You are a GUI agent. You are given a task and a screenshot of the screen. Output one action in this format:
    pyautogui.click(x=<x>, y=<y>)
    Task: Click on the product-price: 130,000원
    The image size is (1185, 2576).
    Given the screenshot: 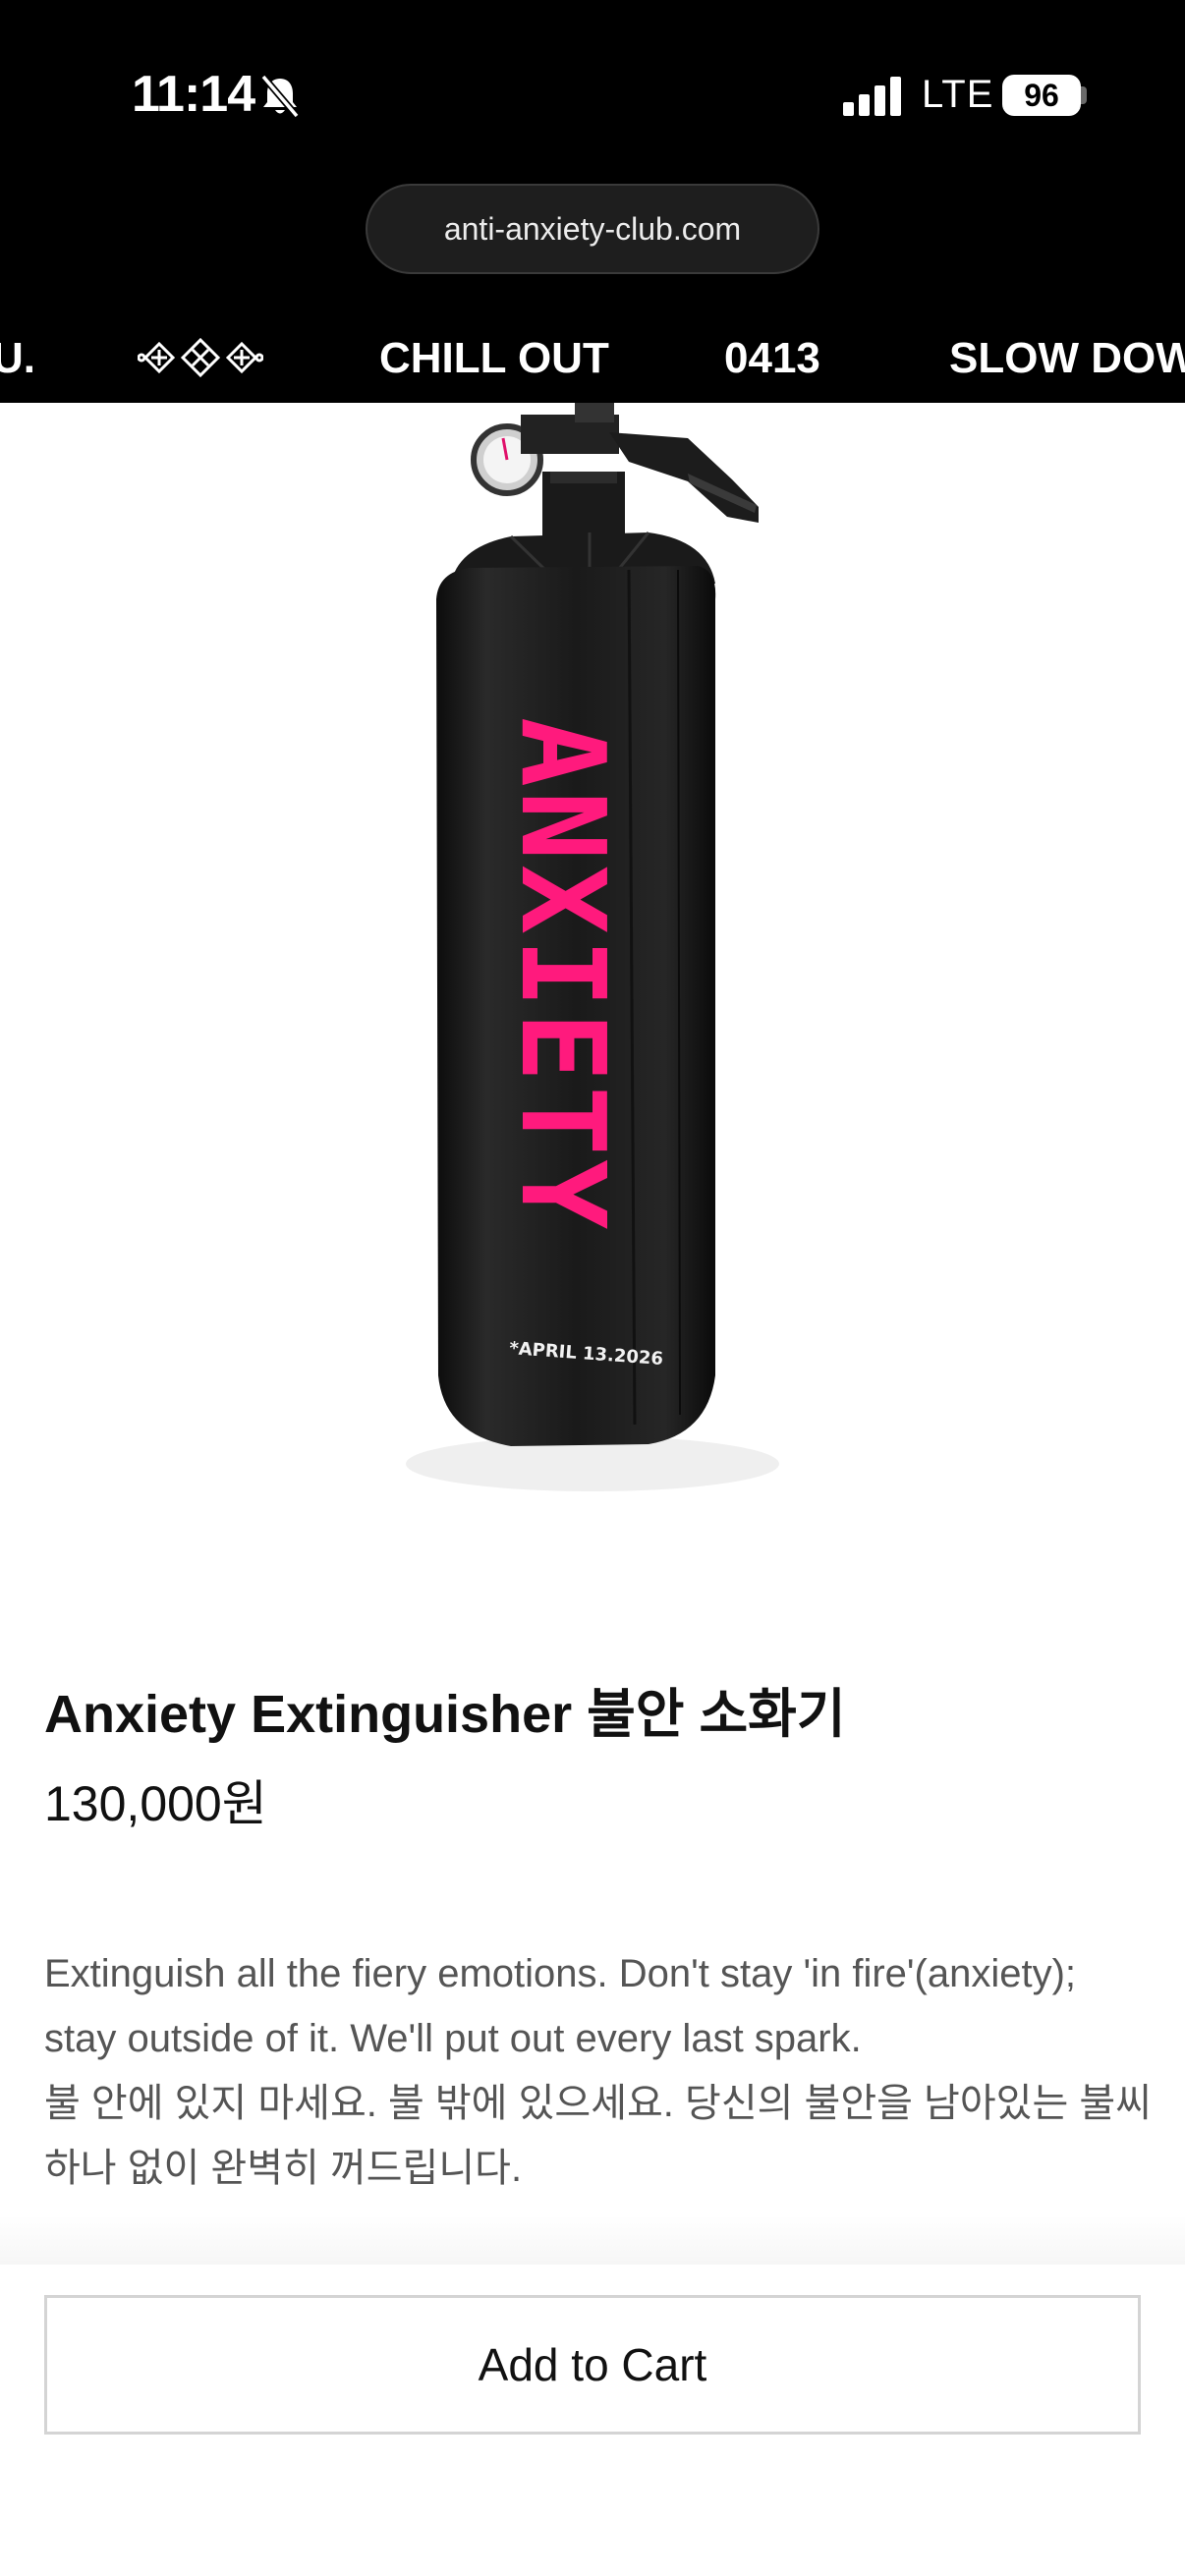 What is the action you would take?
    pyautogui.click(x=155, y=1803)
    